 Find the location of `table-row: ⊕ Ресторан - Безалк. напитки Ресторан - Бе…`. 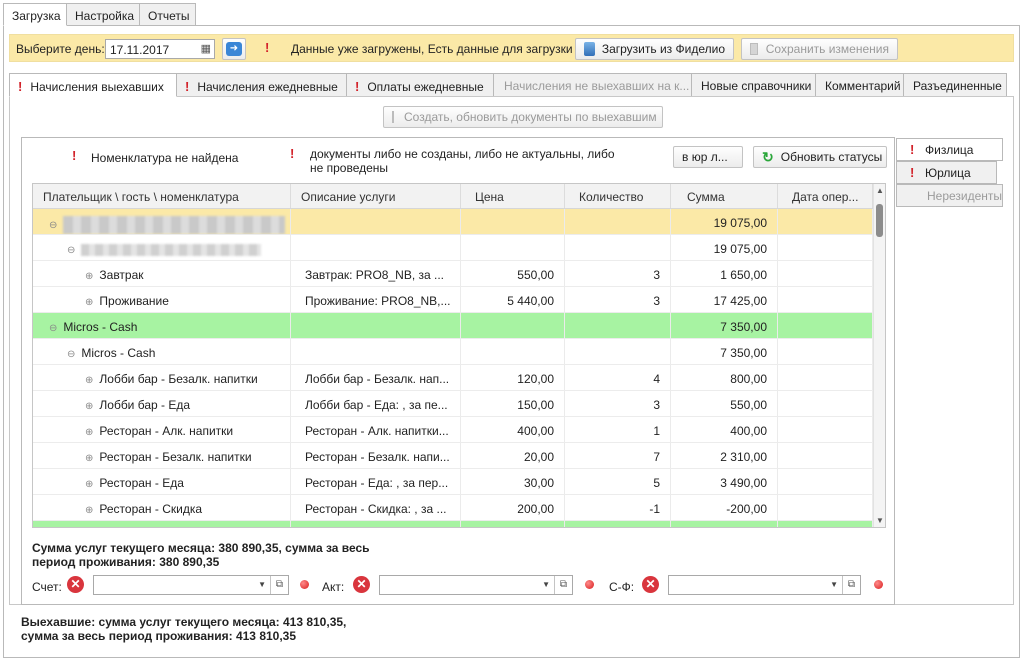

table-row: ⊕ Ресторан - Безалк. напитки Ресторан - Бе… is located at coordinates (454, 456).